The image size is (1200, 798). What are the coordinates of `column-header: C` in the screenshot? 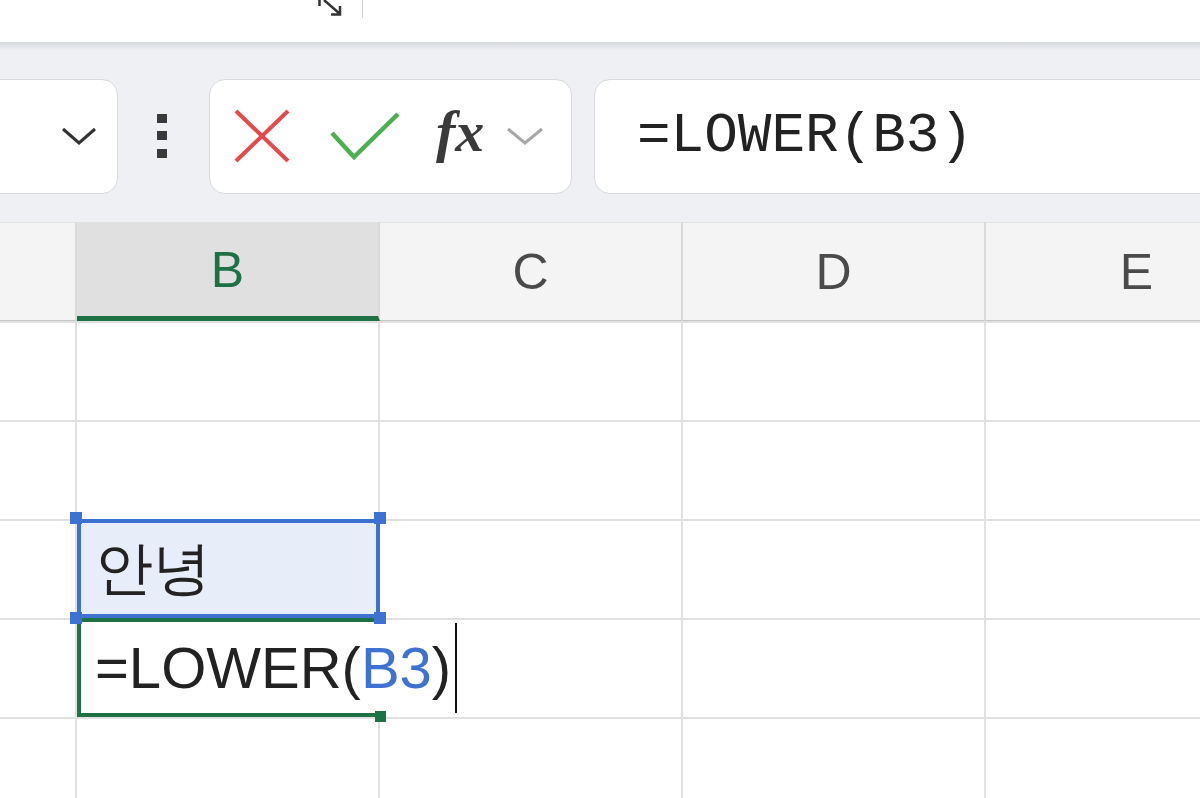 It's located at (531, 271).